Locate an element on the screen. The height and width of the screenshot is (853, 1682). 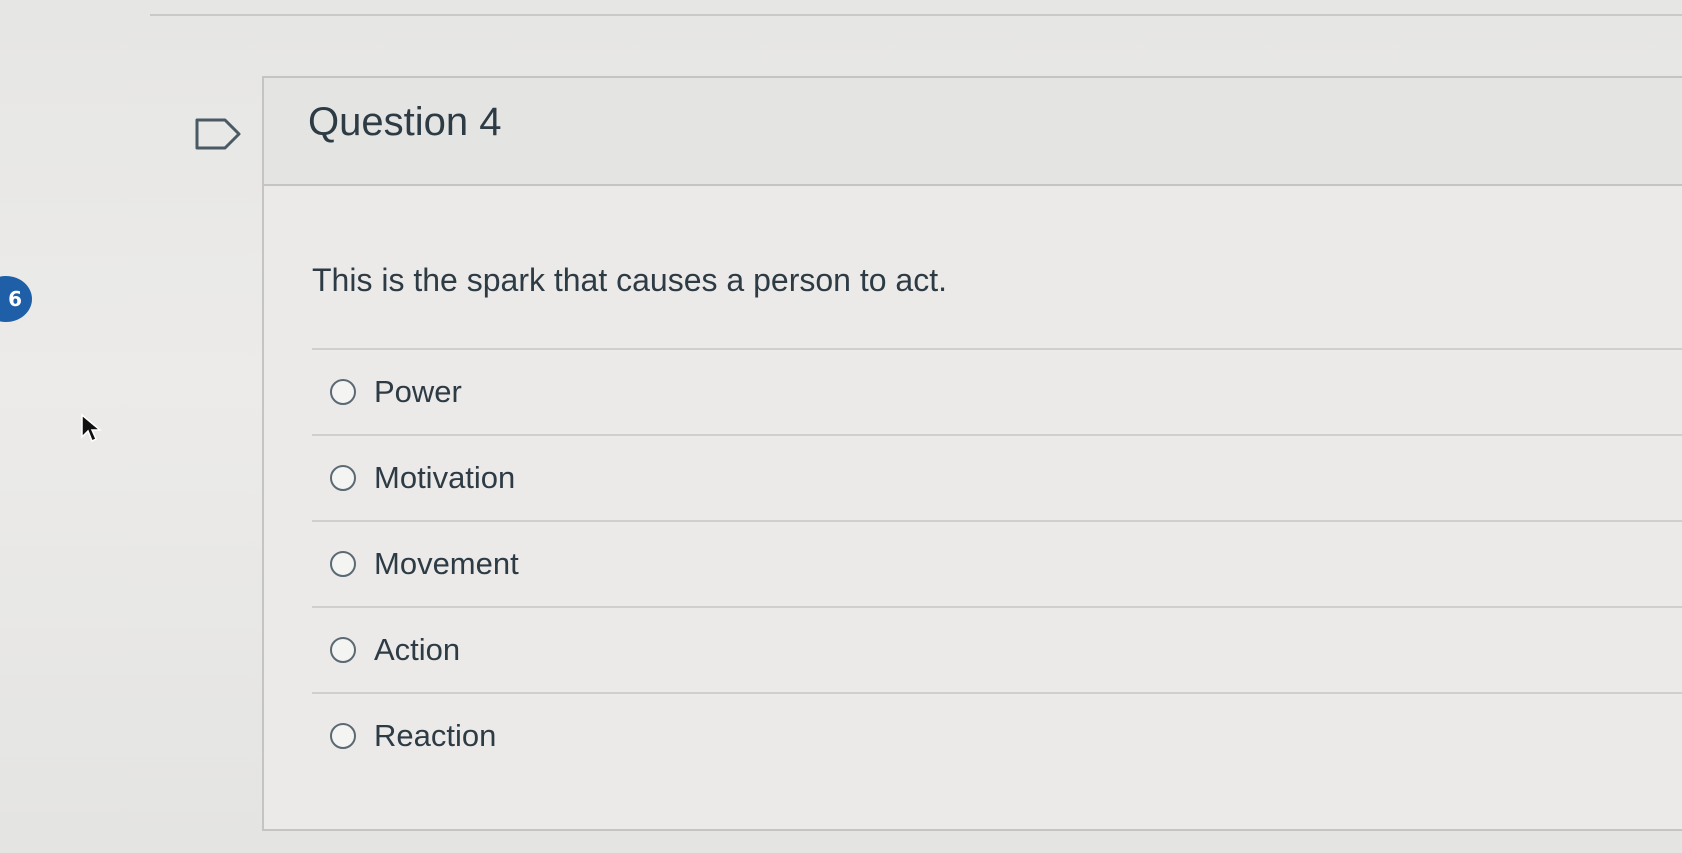
answer-label: Action is located at coordinates (417, 650).